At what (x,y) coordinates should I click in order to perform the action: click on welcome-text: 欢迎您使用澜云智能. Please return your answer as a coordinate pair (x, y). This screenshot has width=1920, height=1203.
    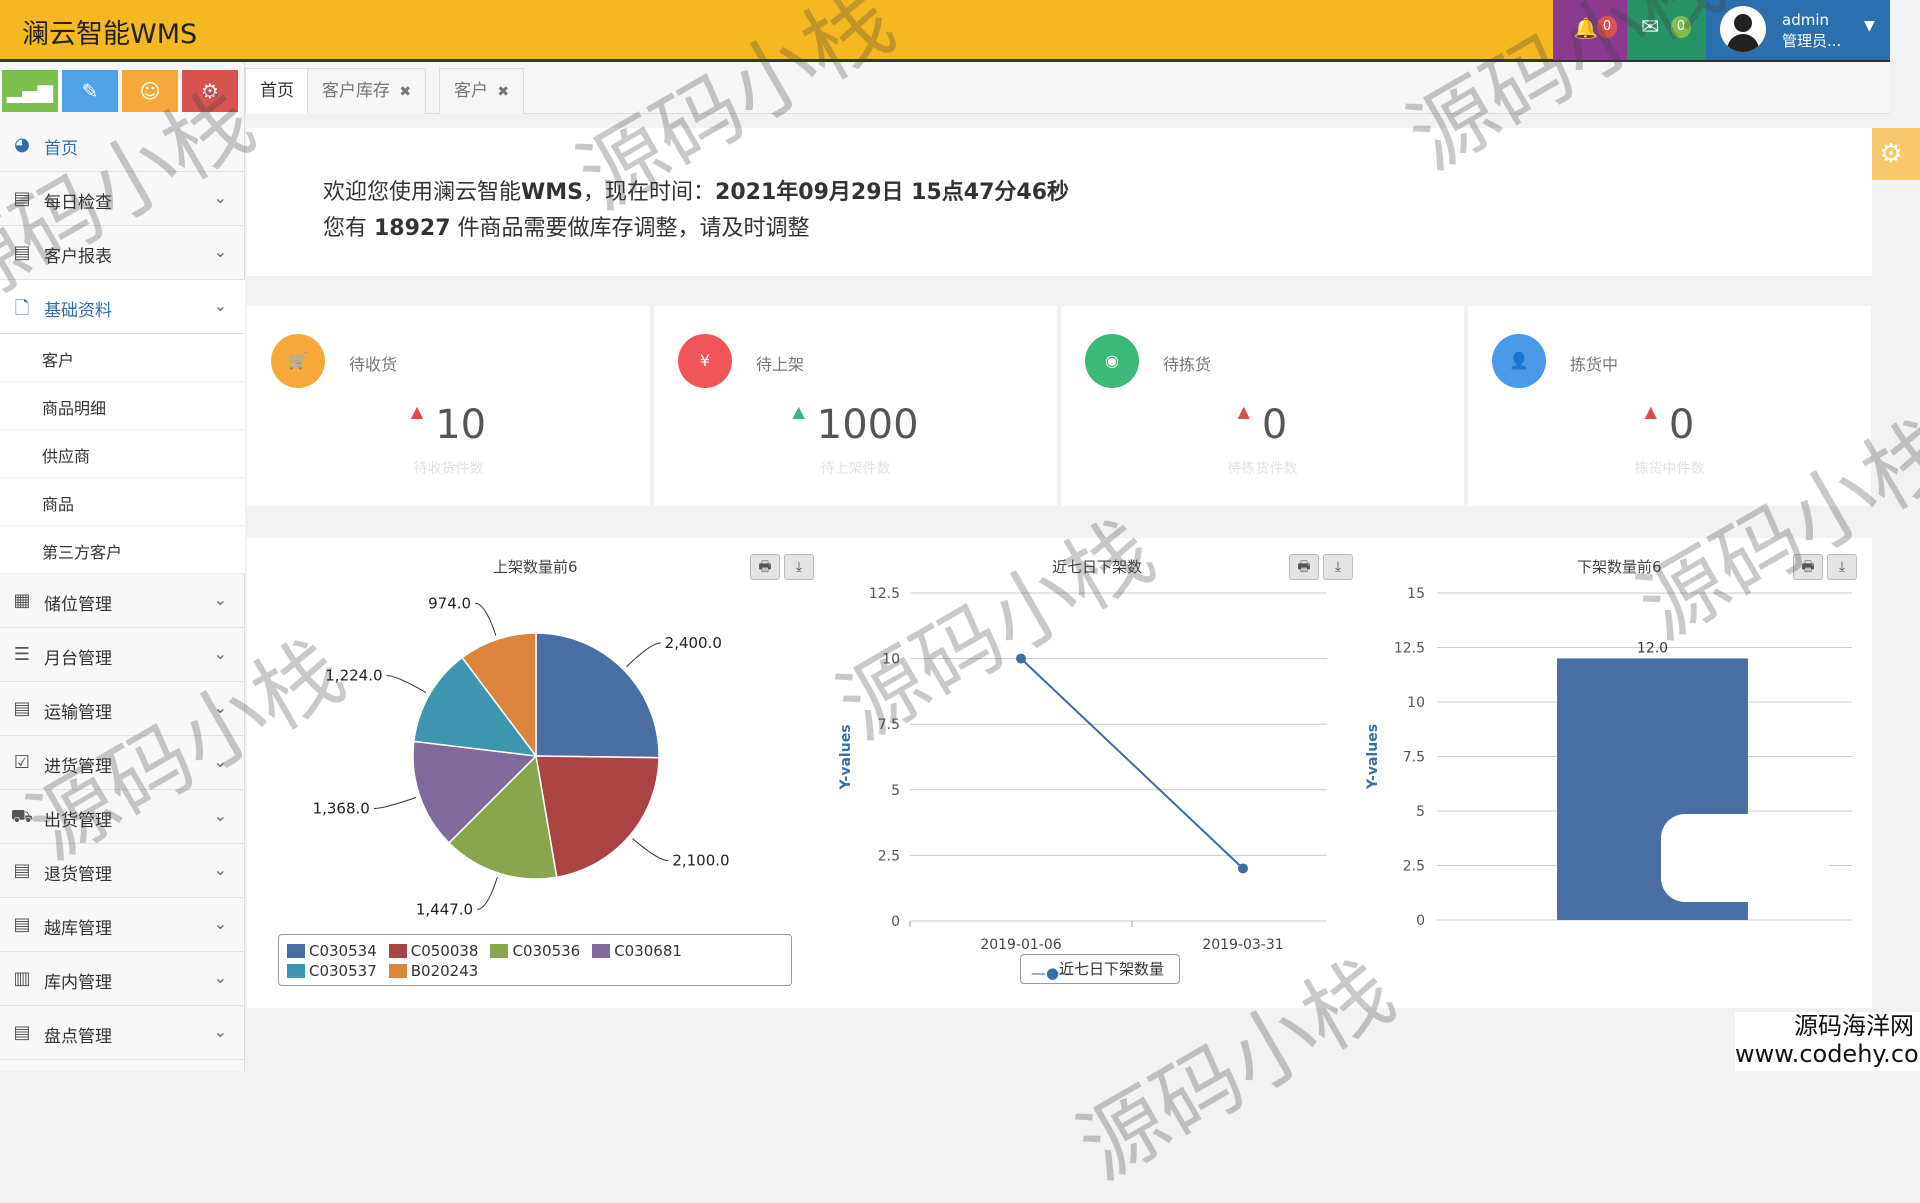
    Looking at the image, I should click on (422, 192).